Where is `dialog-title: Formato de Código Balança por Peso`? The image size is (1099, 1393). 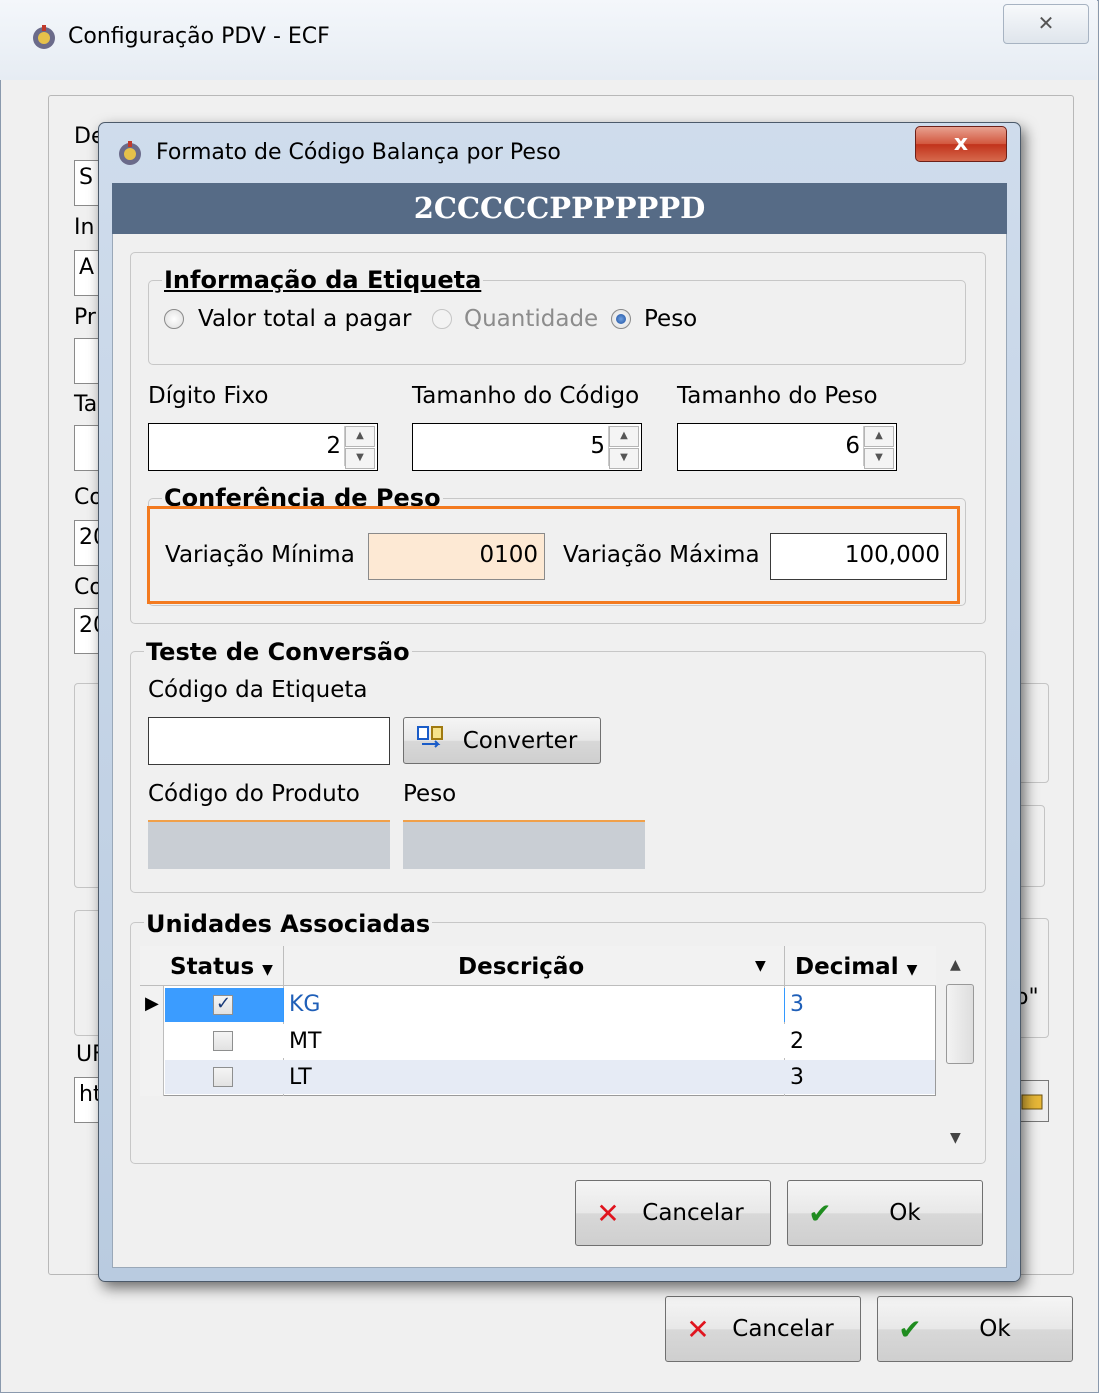
dialog-title: Formato de Código Balança por Peso is located at coordinates (358, 152).